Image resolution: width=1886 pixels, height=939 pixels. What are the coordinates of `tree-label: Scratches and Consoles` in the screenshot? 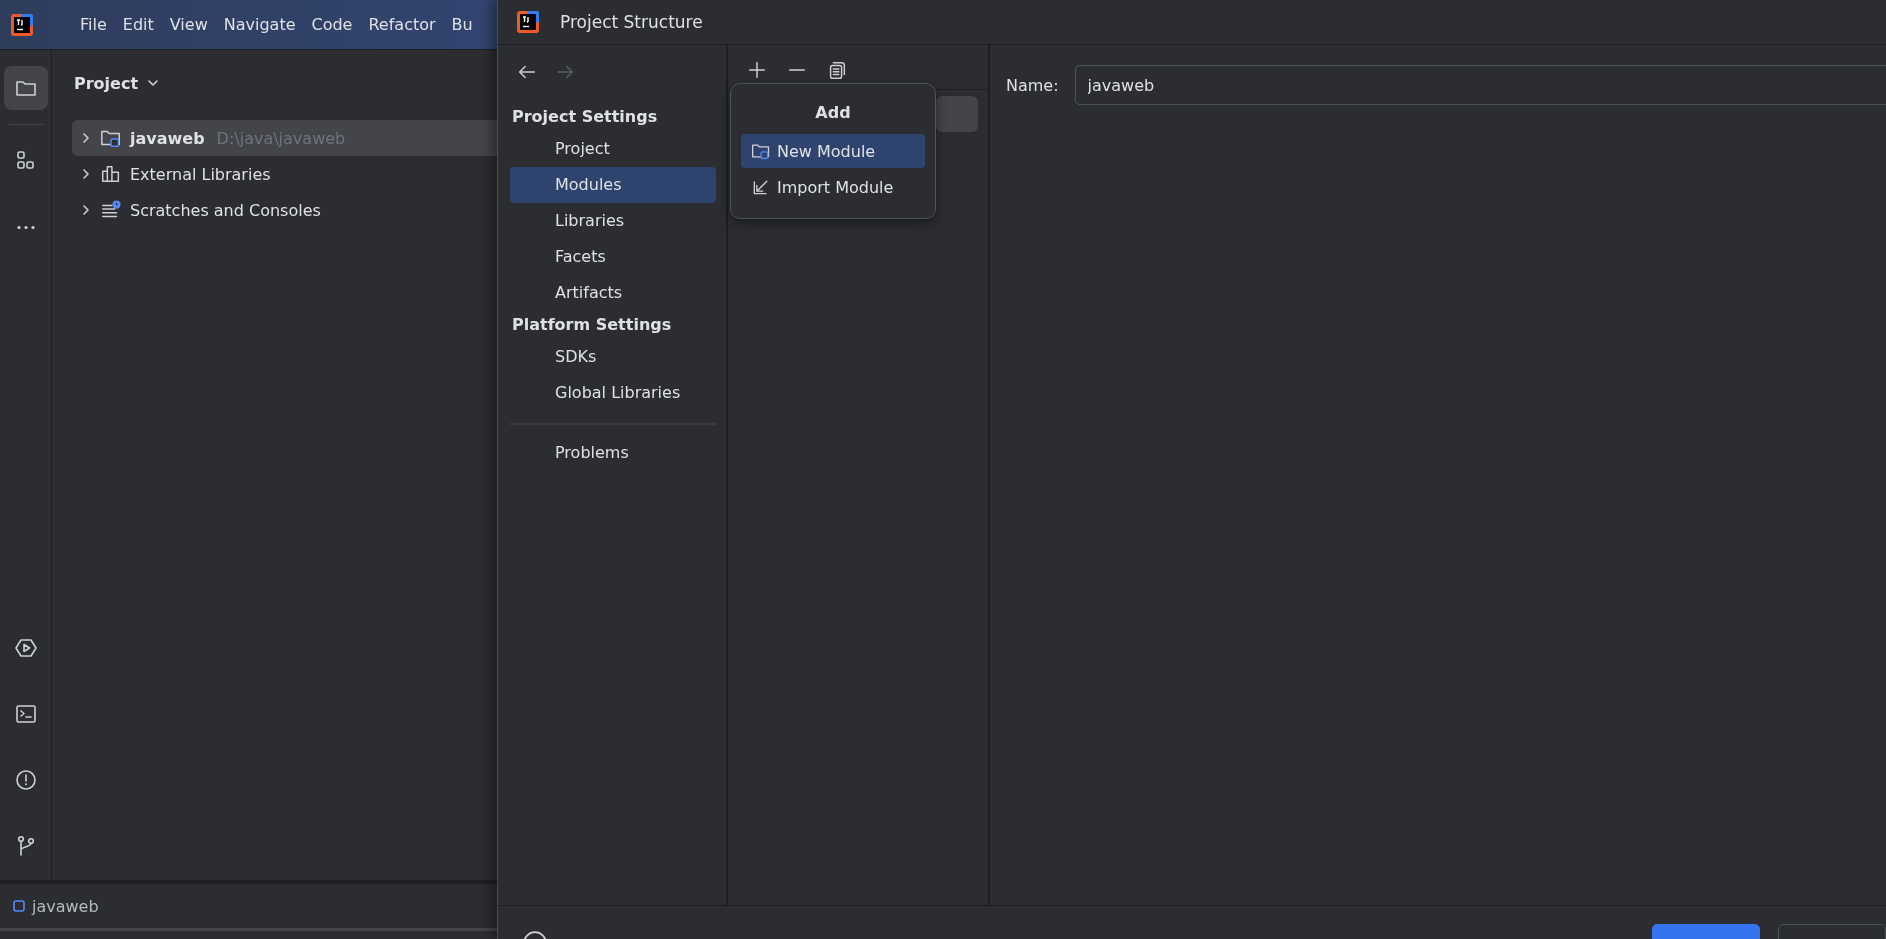 It's located at (225, 210).